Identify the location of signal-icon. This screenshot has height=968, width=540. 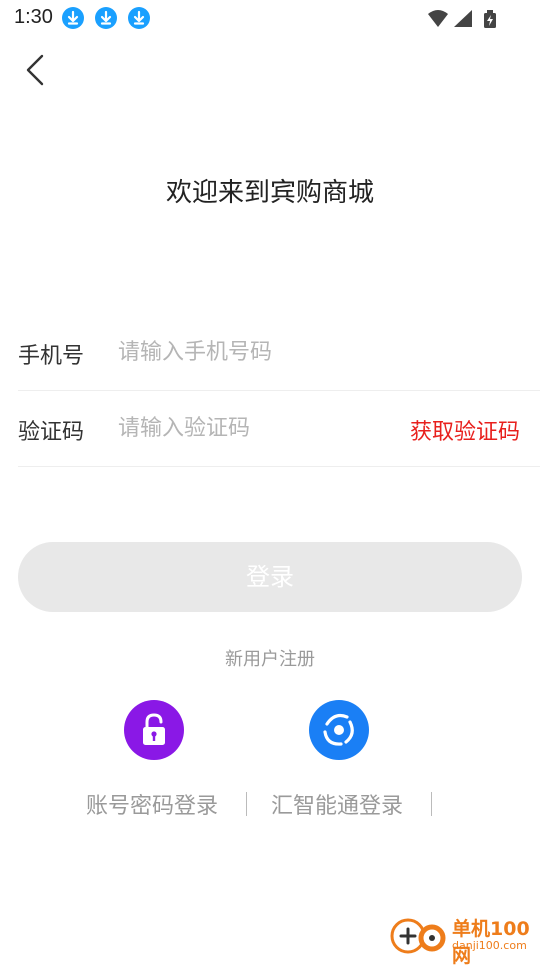
(463, 18).